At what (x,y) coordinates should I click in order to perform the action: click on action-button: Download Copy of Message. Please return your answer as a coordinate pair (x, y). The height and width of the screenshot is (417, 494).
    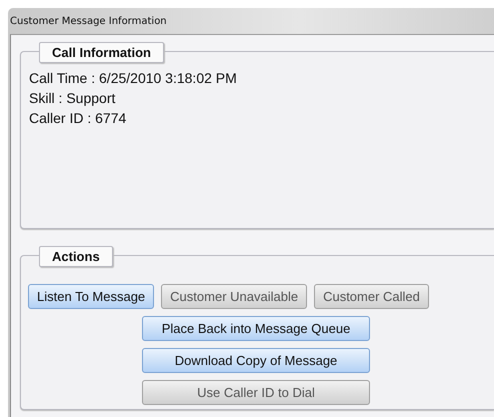
    Looking at the image, I should click on (256, 360).